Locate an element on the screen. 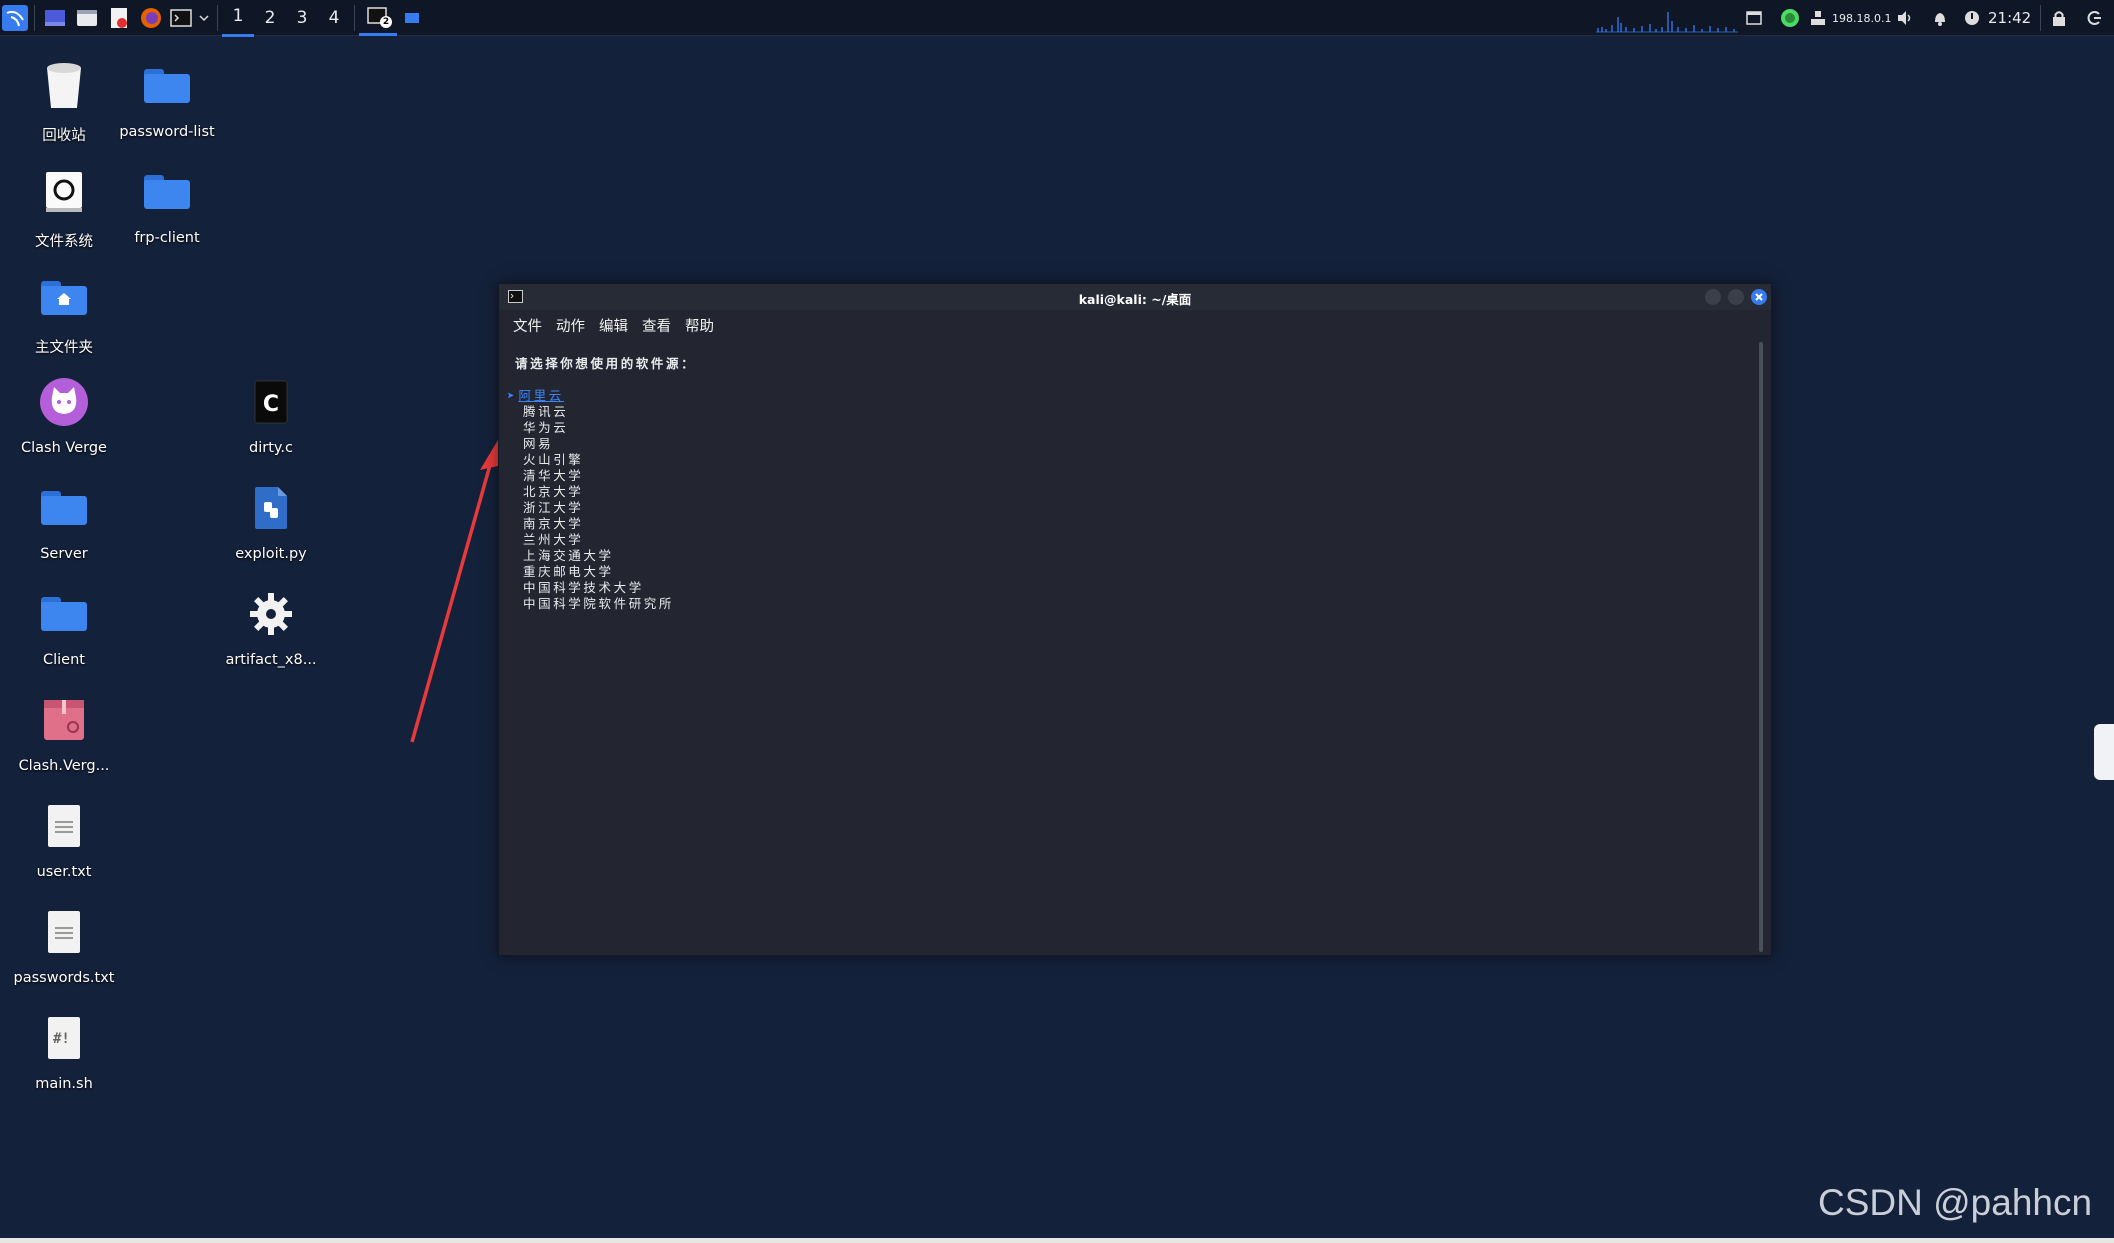 This screenshot has height=1243, width=2114. close-icon is located at coordinates (1759, 297).